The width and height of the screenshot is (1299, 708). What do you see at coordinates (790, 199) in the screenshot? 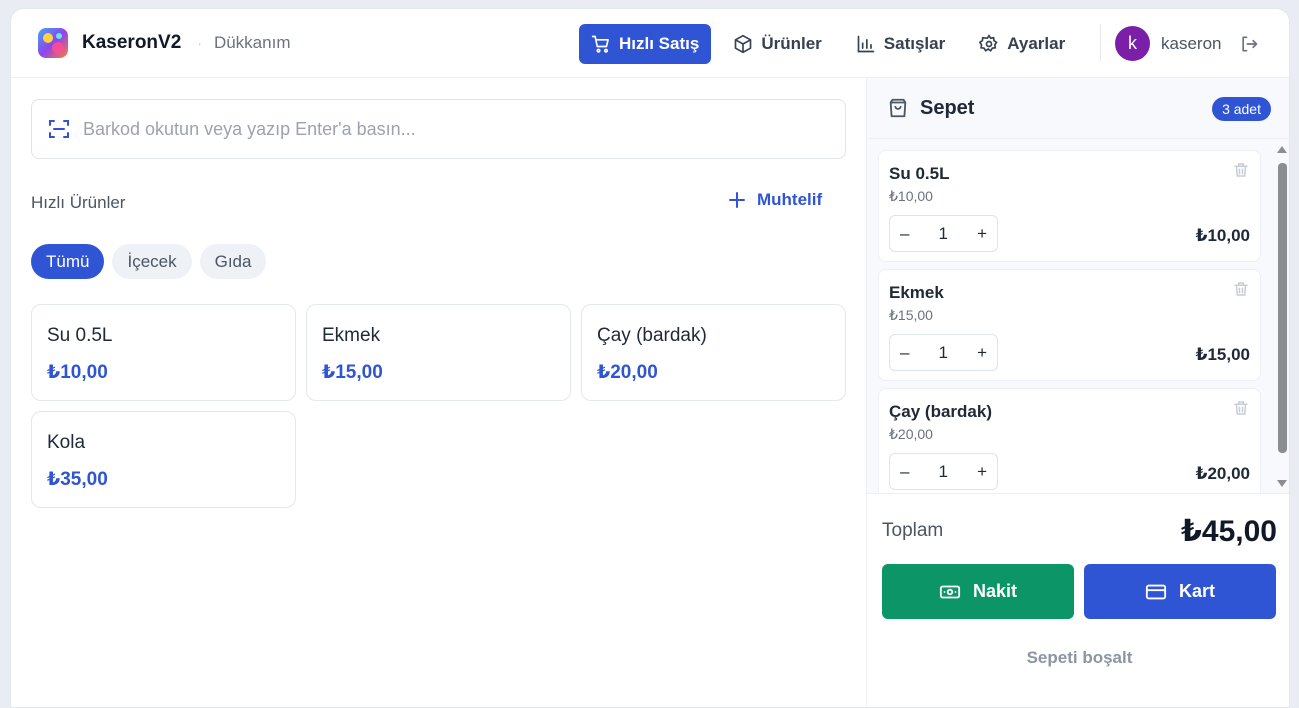
I see `misc-product-label: Muhtelif` at bounding box center [790, 199].